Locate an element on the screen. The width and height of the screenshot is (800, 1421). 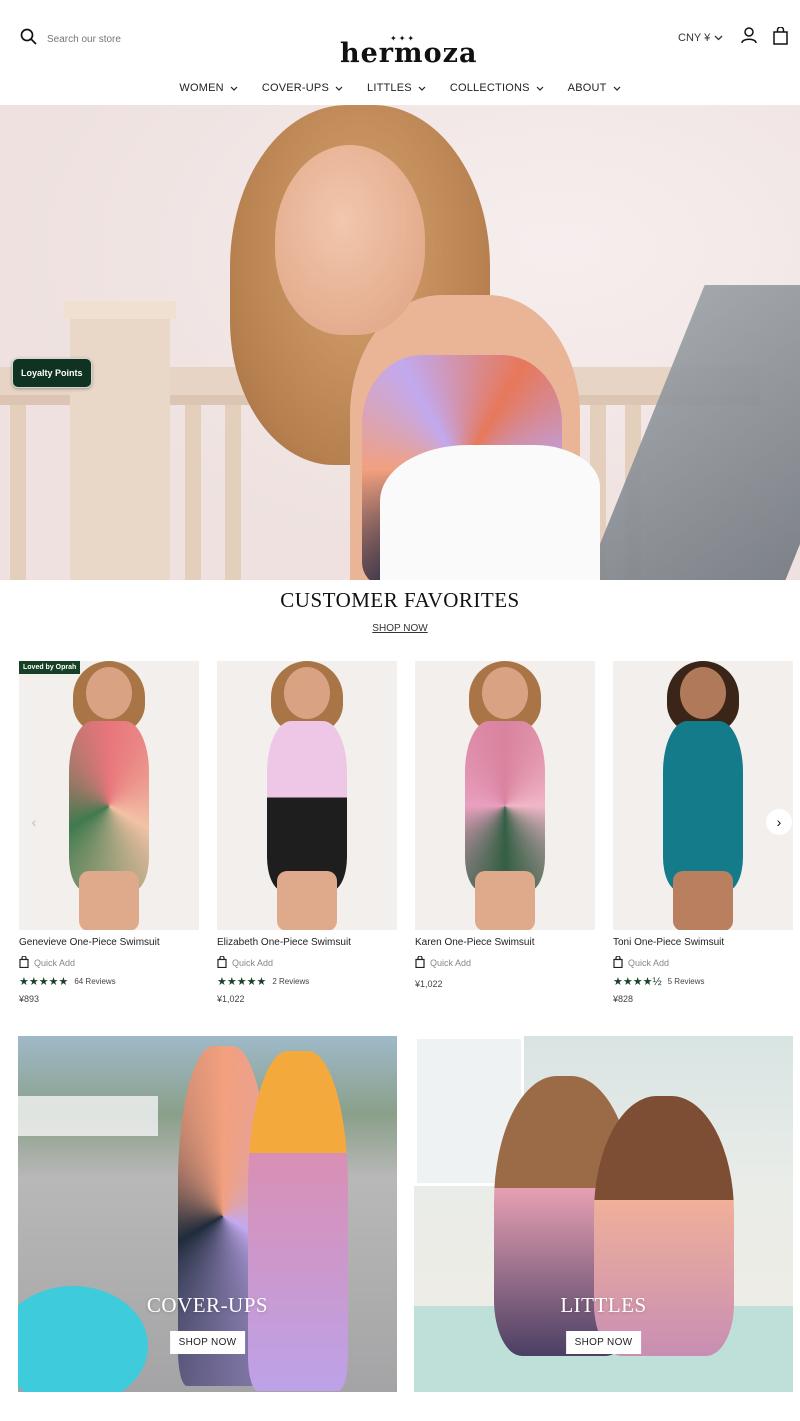
section-title: CUSTOMER FAVORITES is located at coordinates (400, 600).